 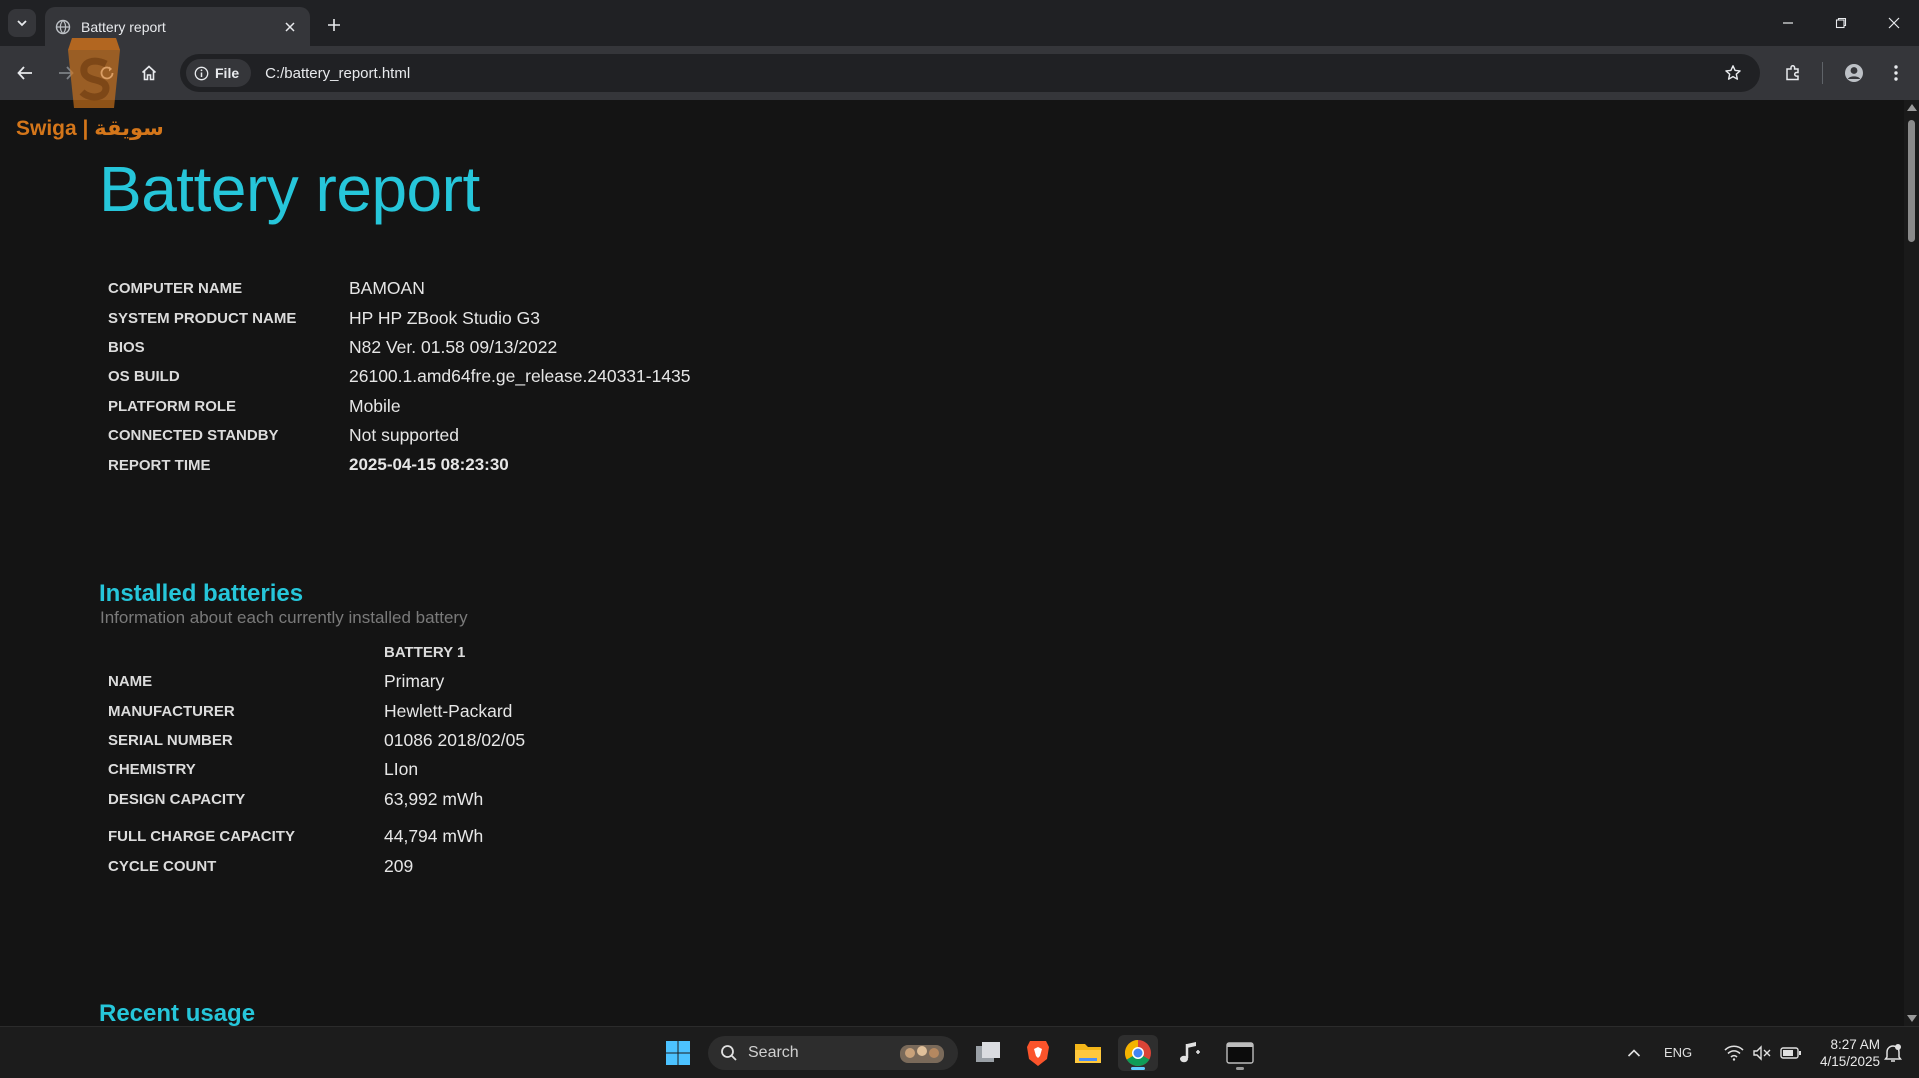 I want to click on page-title: Battery report, so click(x=289, y=189).